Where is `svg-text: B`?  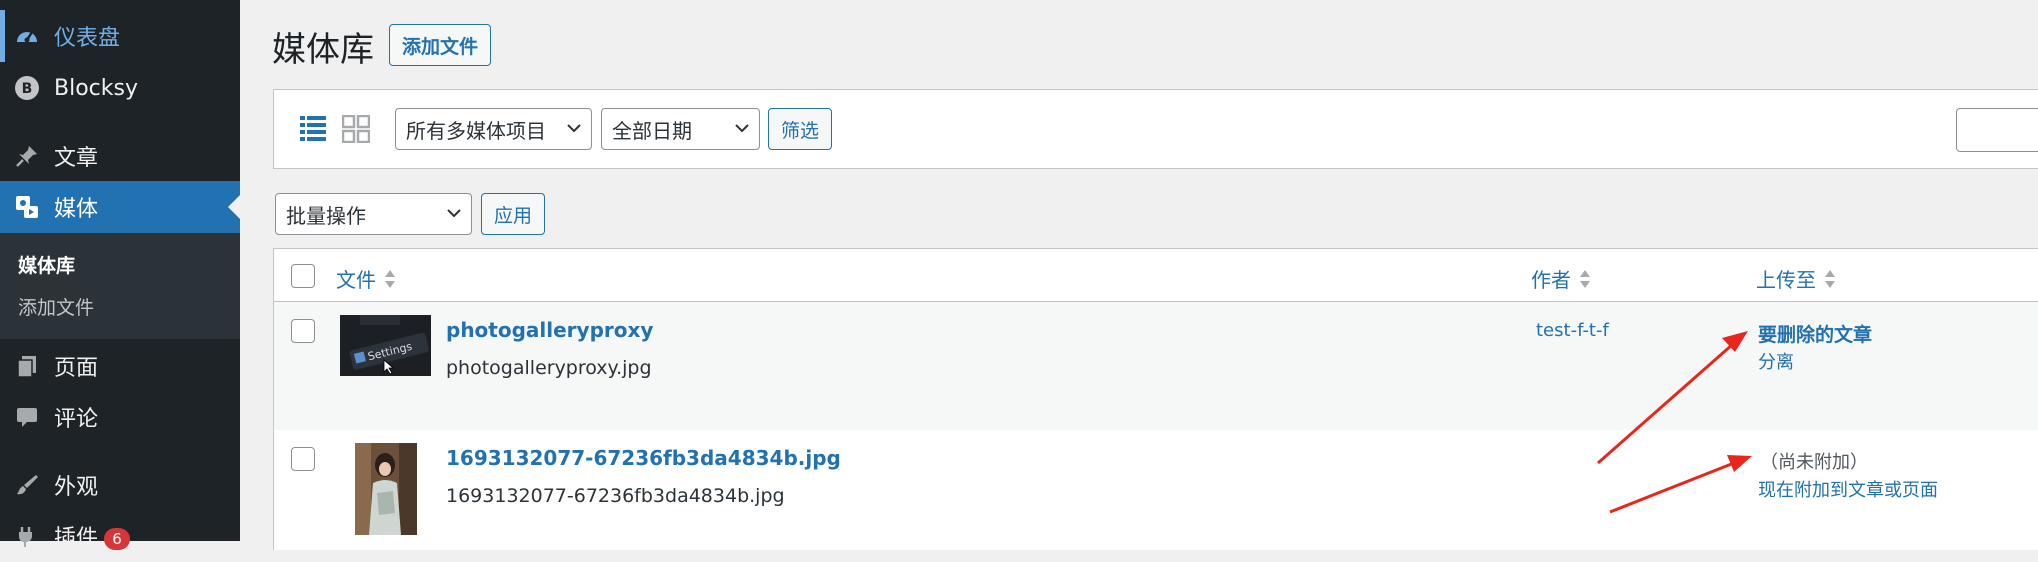 svg-text: B is located at coordinates (27, 89).